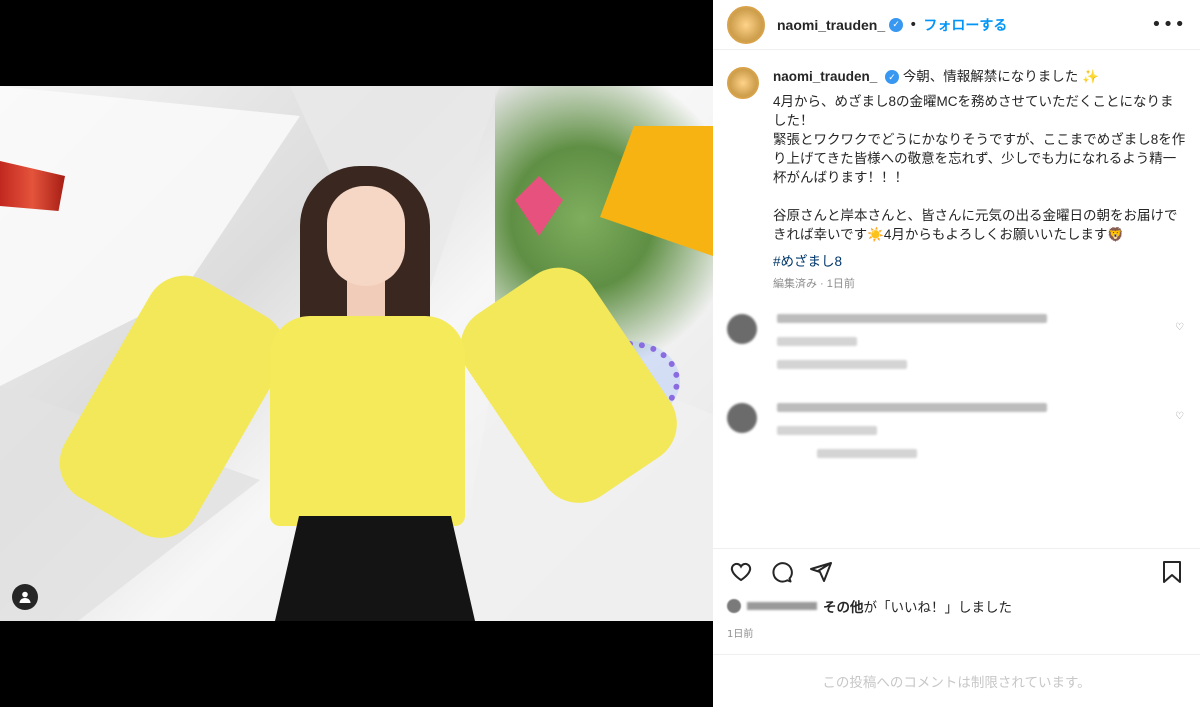 This screenshot has height=707, width=1200. Describe the element at coordinates (831, 25) in the screenshot. I see `username-link: naomi_trauden_` at that location.